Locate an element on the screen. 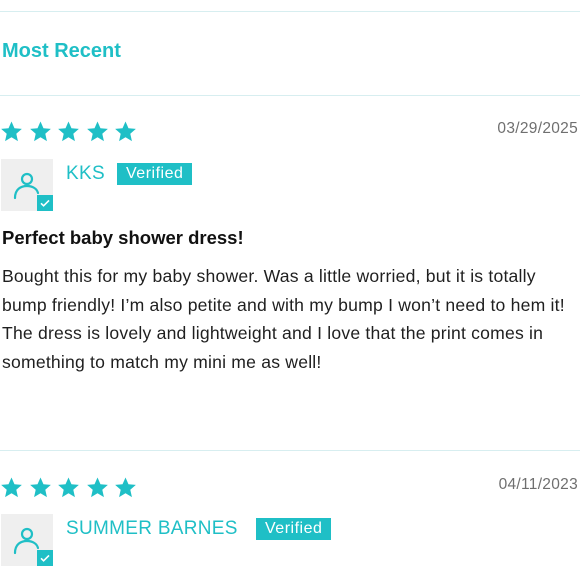  review-date: 04/11/2023 is located at coordinates (538, 484).